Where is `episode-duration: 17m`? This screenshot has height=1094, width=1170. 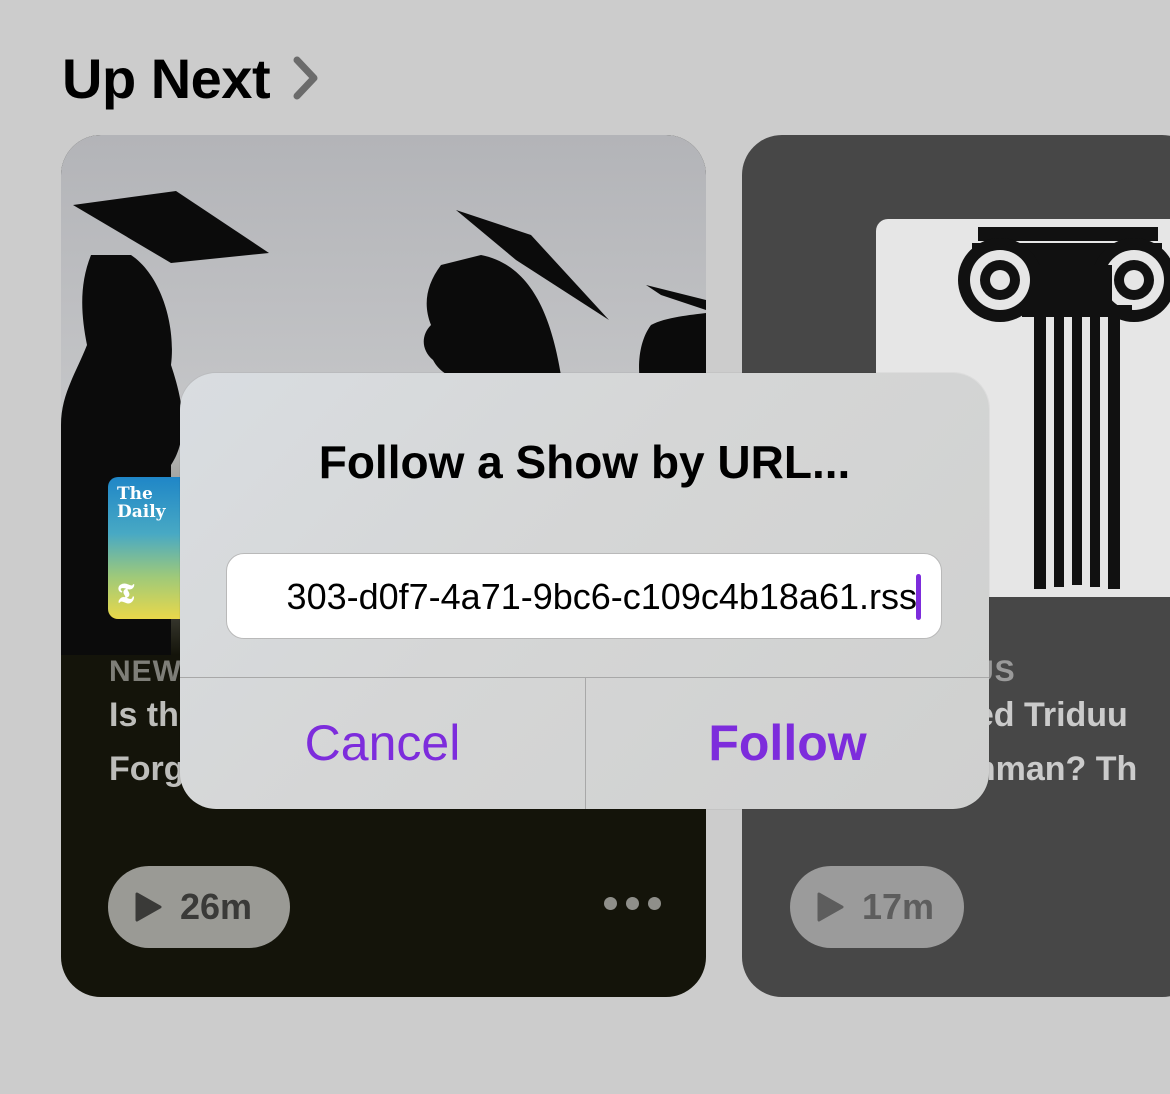 episode-duration: 17m is located at coordinates (898, 906).